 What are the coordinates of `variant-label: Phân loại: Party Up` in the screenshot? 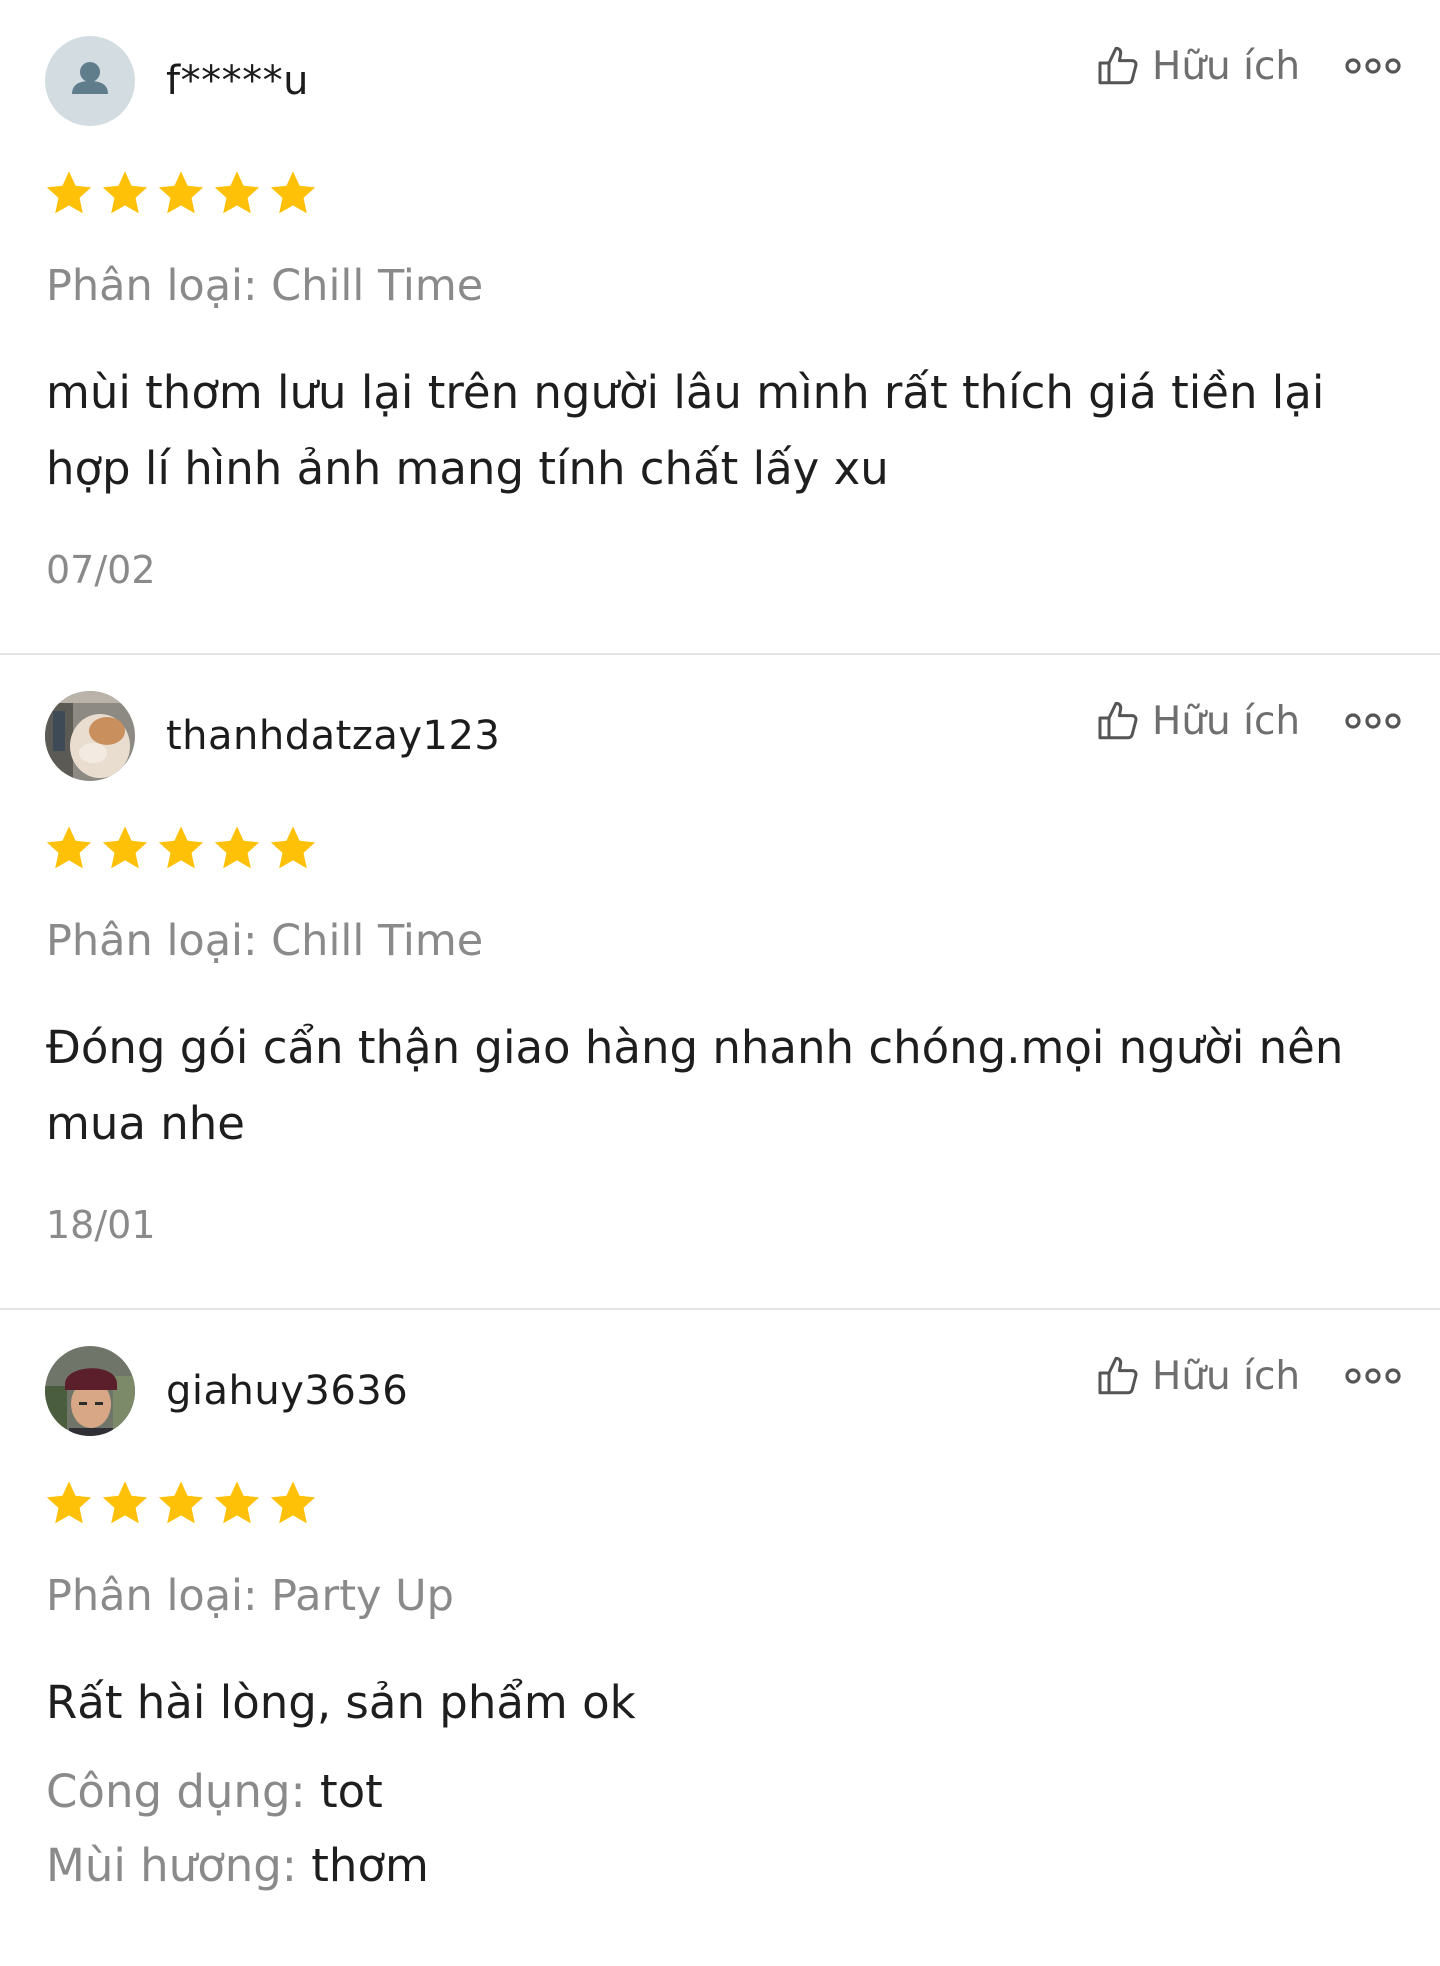 It's located at (250, 1596).